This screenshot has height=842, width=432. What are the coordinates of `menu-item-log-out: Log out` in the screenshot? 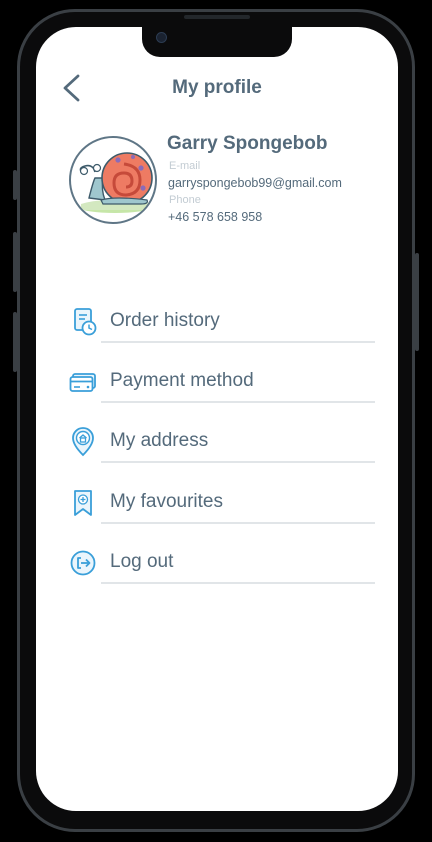 It's located at (222, 564).